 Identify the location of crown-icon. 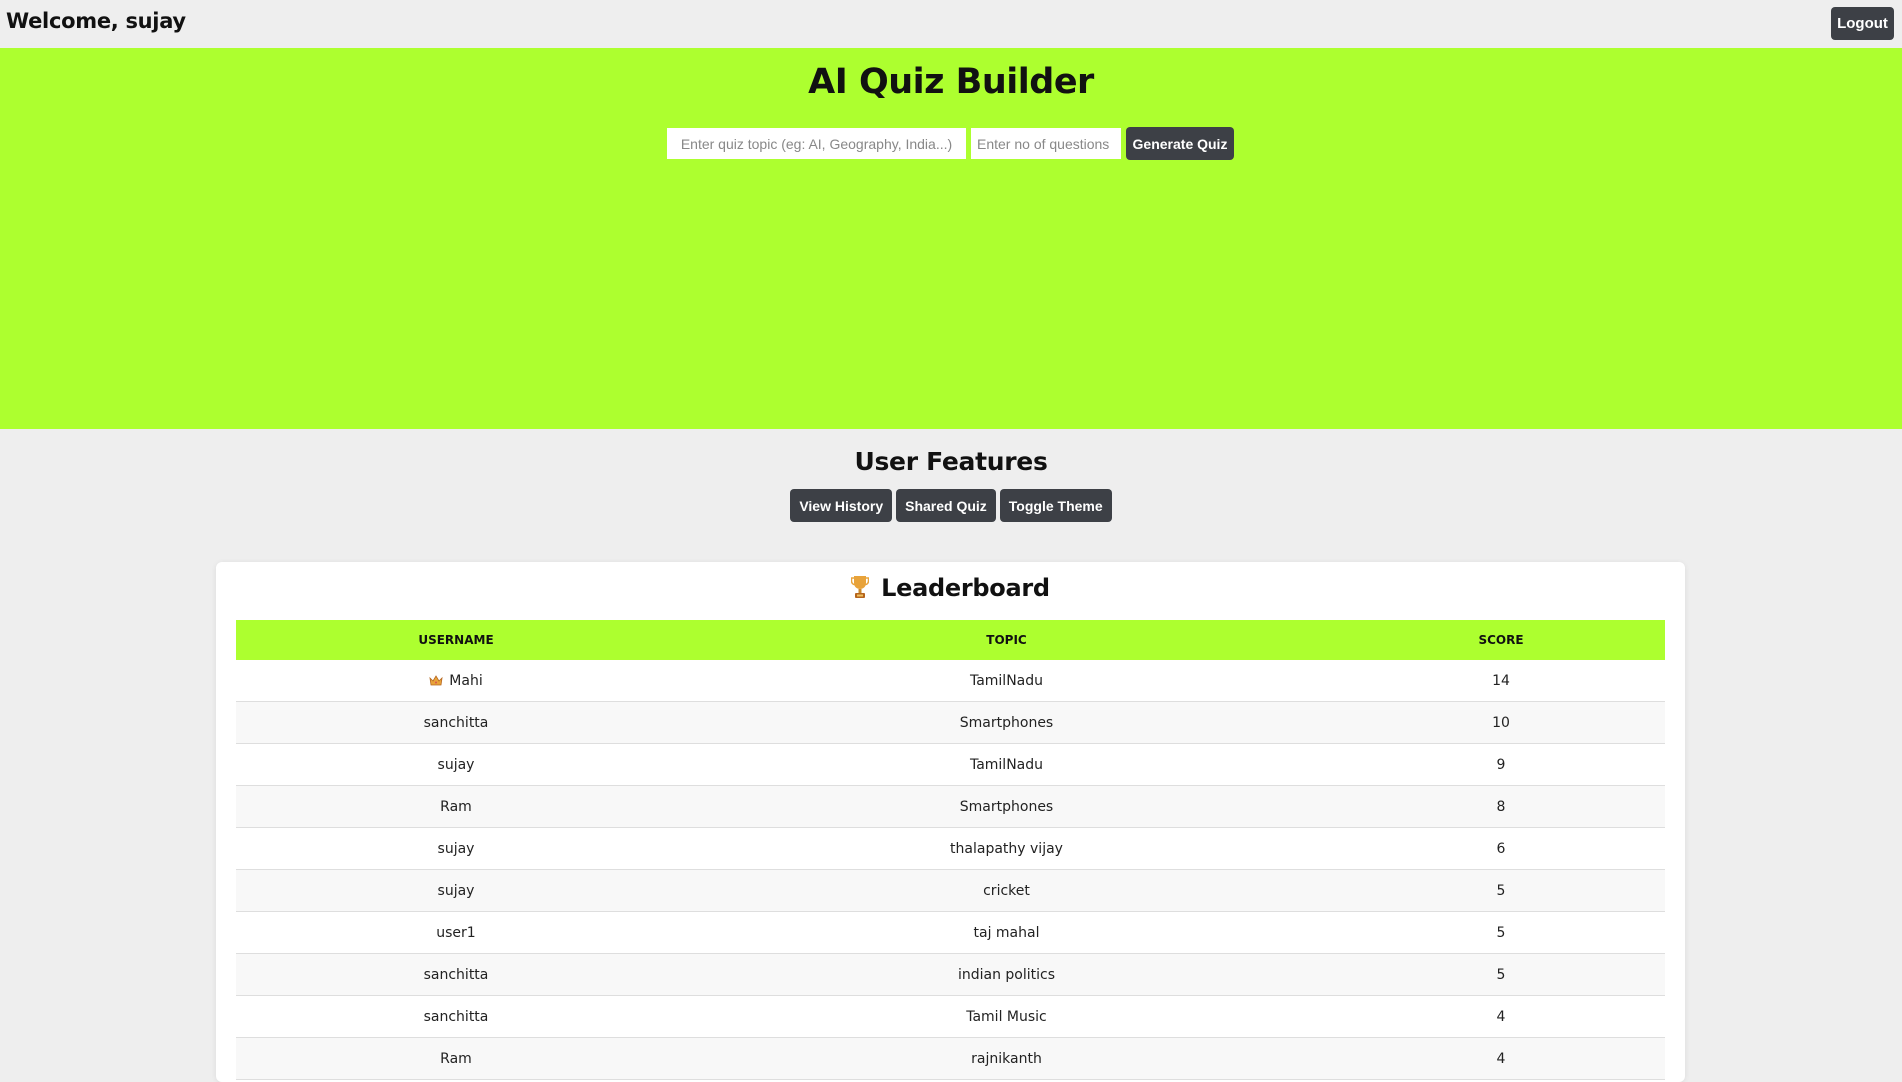
(436, 679).